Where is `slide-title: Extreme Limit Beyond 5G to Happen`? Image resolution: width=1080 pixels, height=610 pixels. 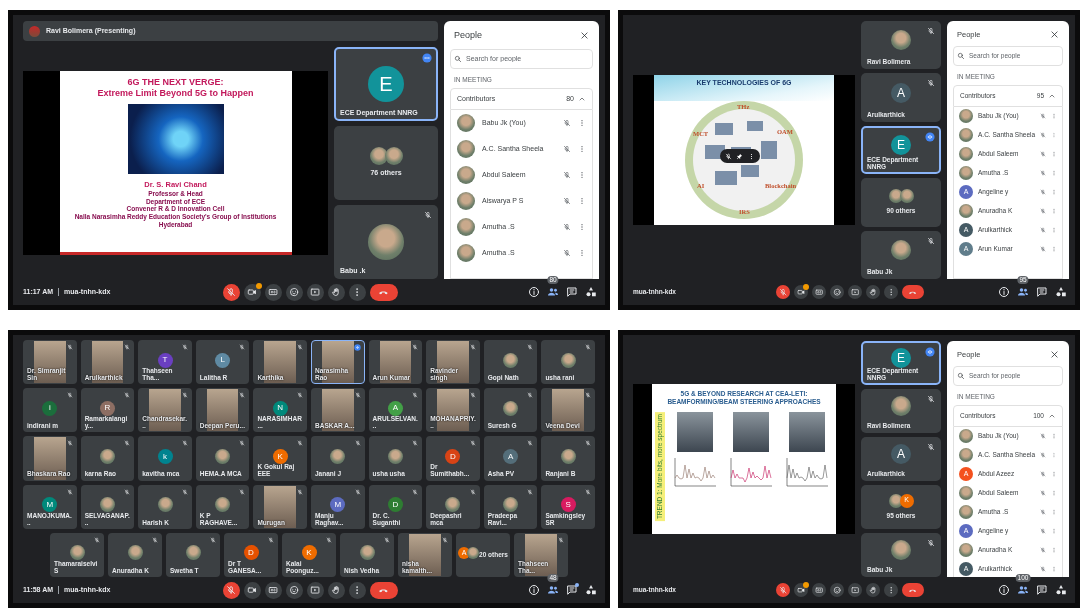 slide-title: Extreme Limit Beyond 5G to Happen is located at coordinates (175, 93).